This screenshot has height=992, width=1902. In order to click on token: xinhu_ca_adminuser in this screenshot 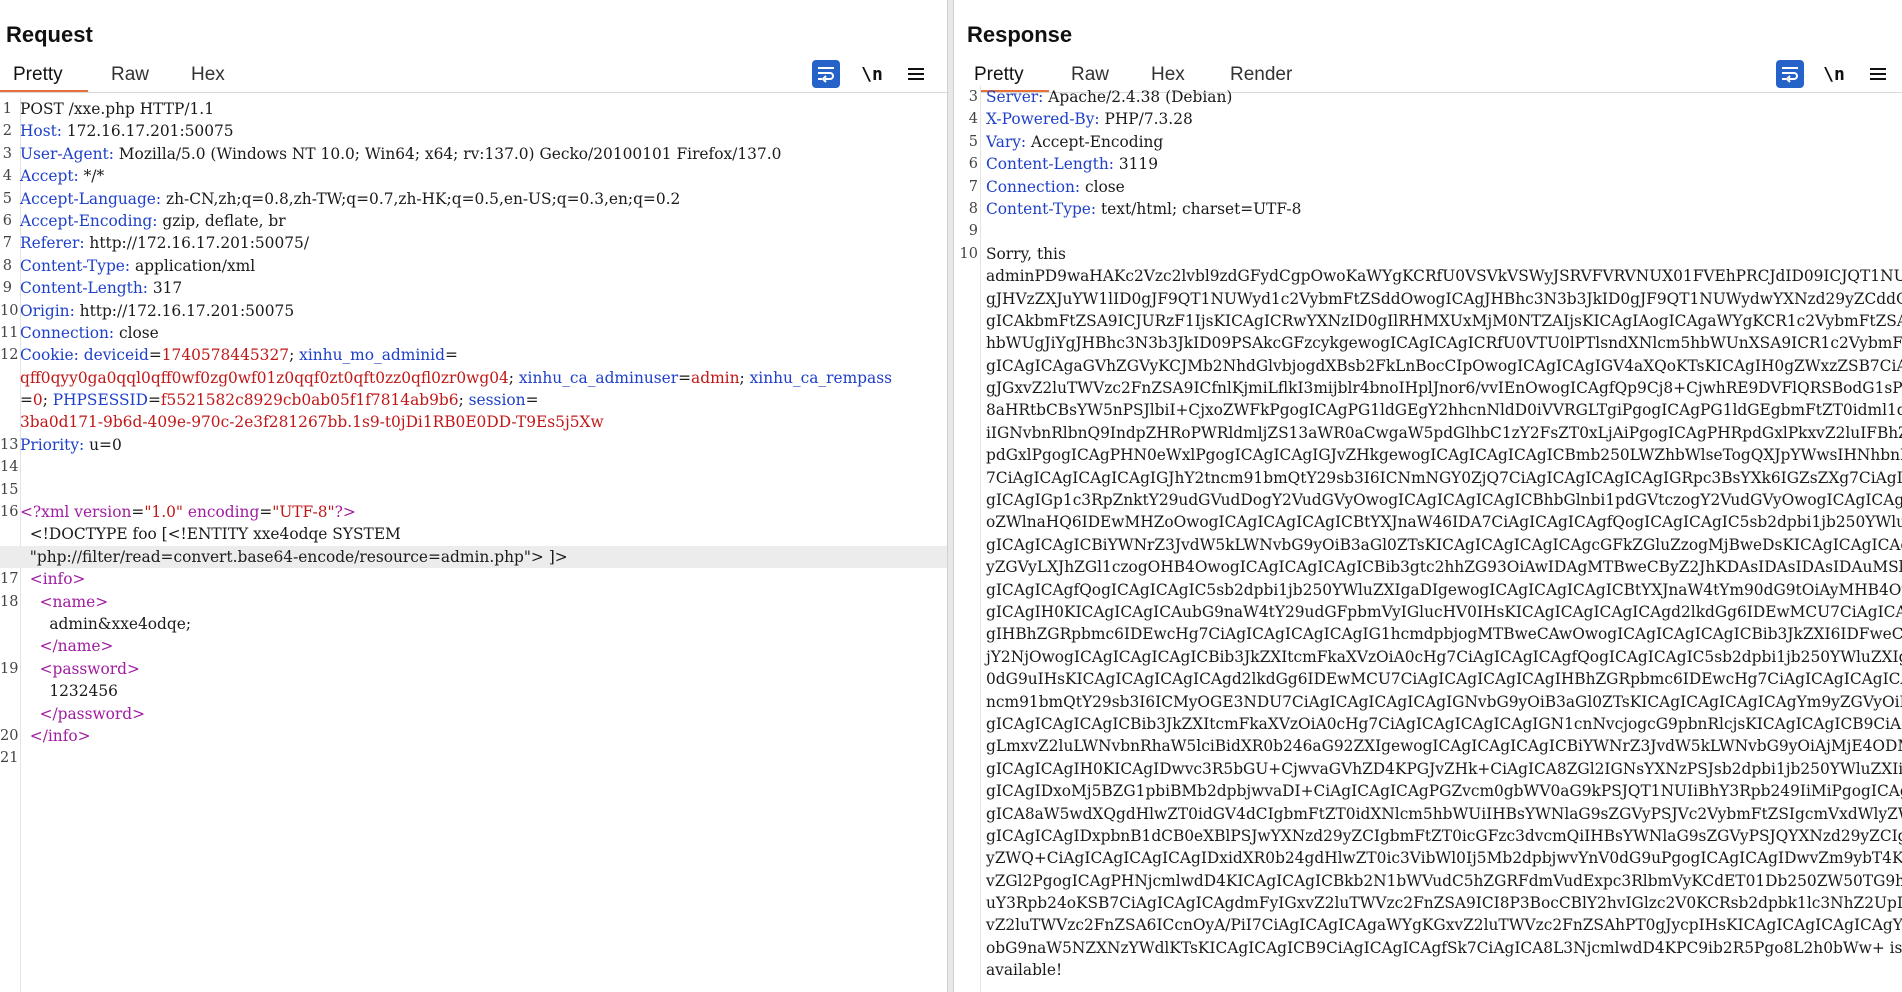, I will do `click(598, 377)`.